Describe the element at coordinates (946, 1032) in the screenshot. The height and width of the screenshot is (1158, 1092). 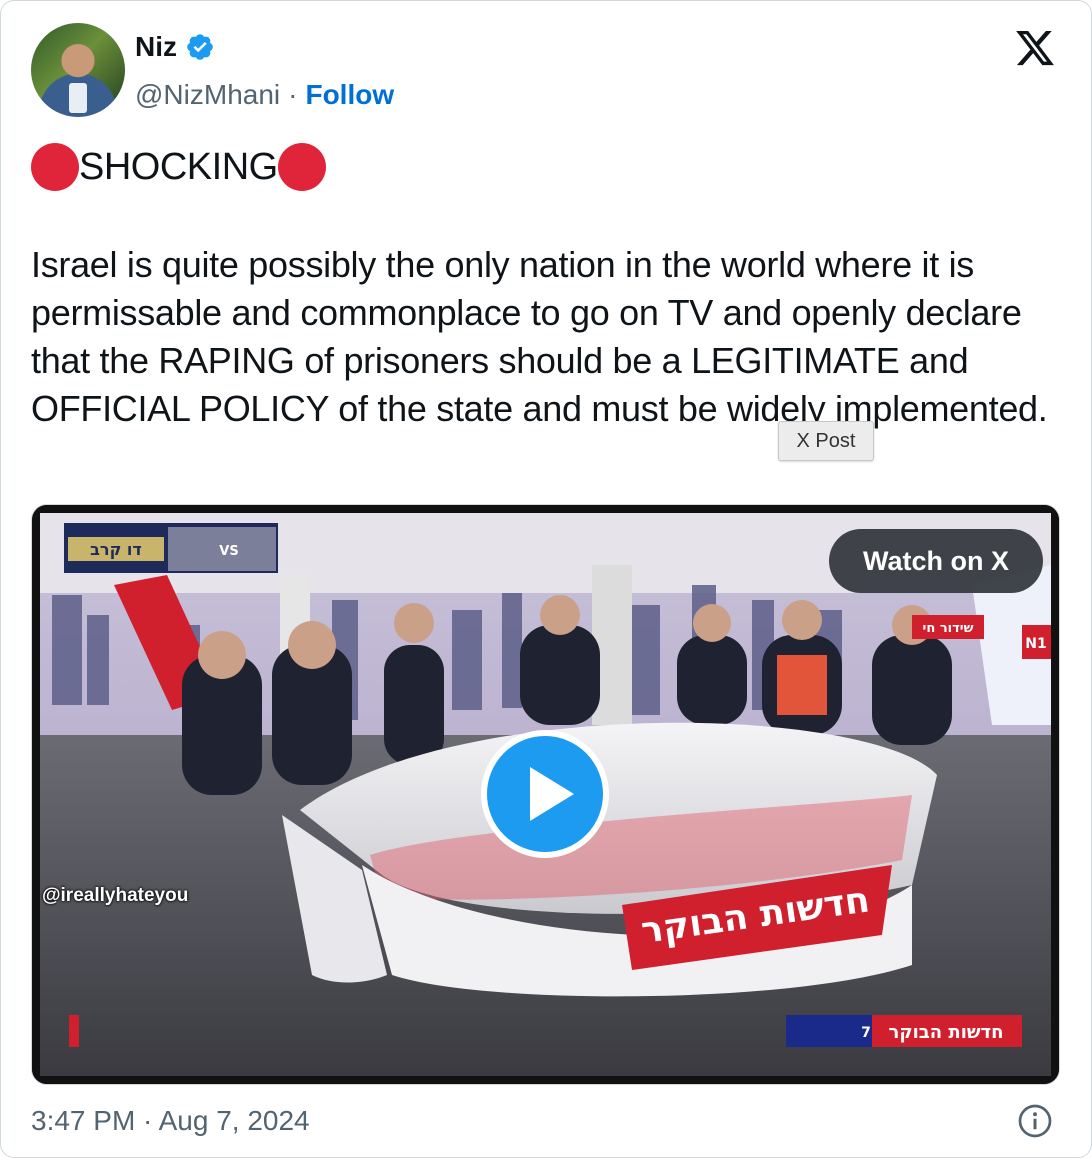
I see `lower-third-title: חדשות הבוקר` at that location.